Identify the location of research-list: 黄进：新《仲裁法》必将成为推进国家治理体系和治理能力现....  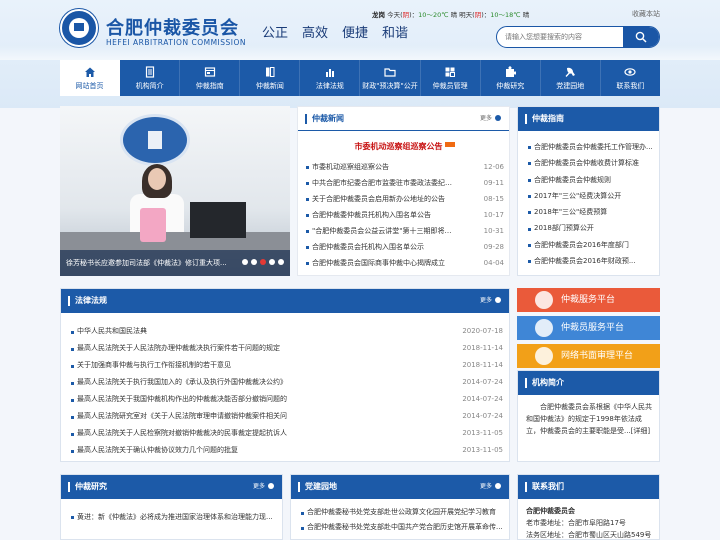
(173, 517).